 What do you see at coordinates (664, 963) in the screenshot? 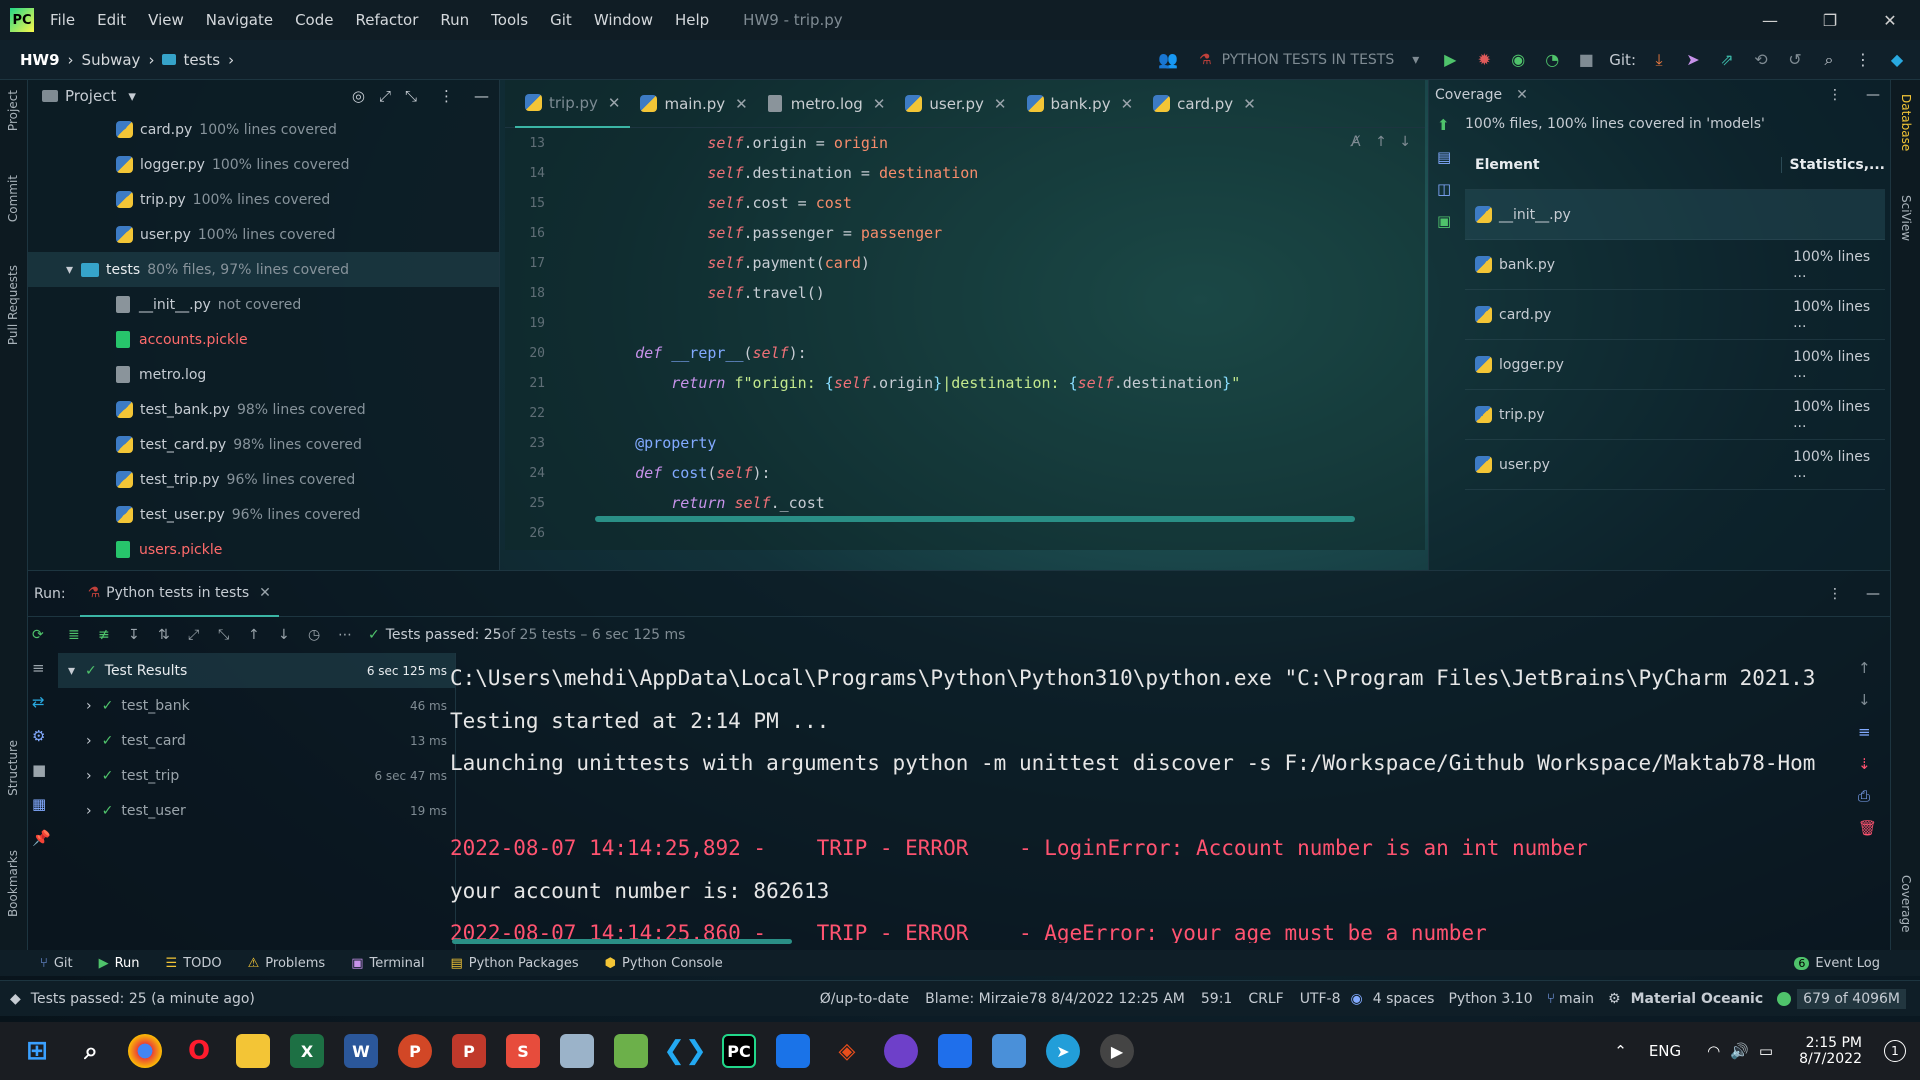
I see `tool-python-console: ⬢ Python Console` at bounding box center [664, 963].